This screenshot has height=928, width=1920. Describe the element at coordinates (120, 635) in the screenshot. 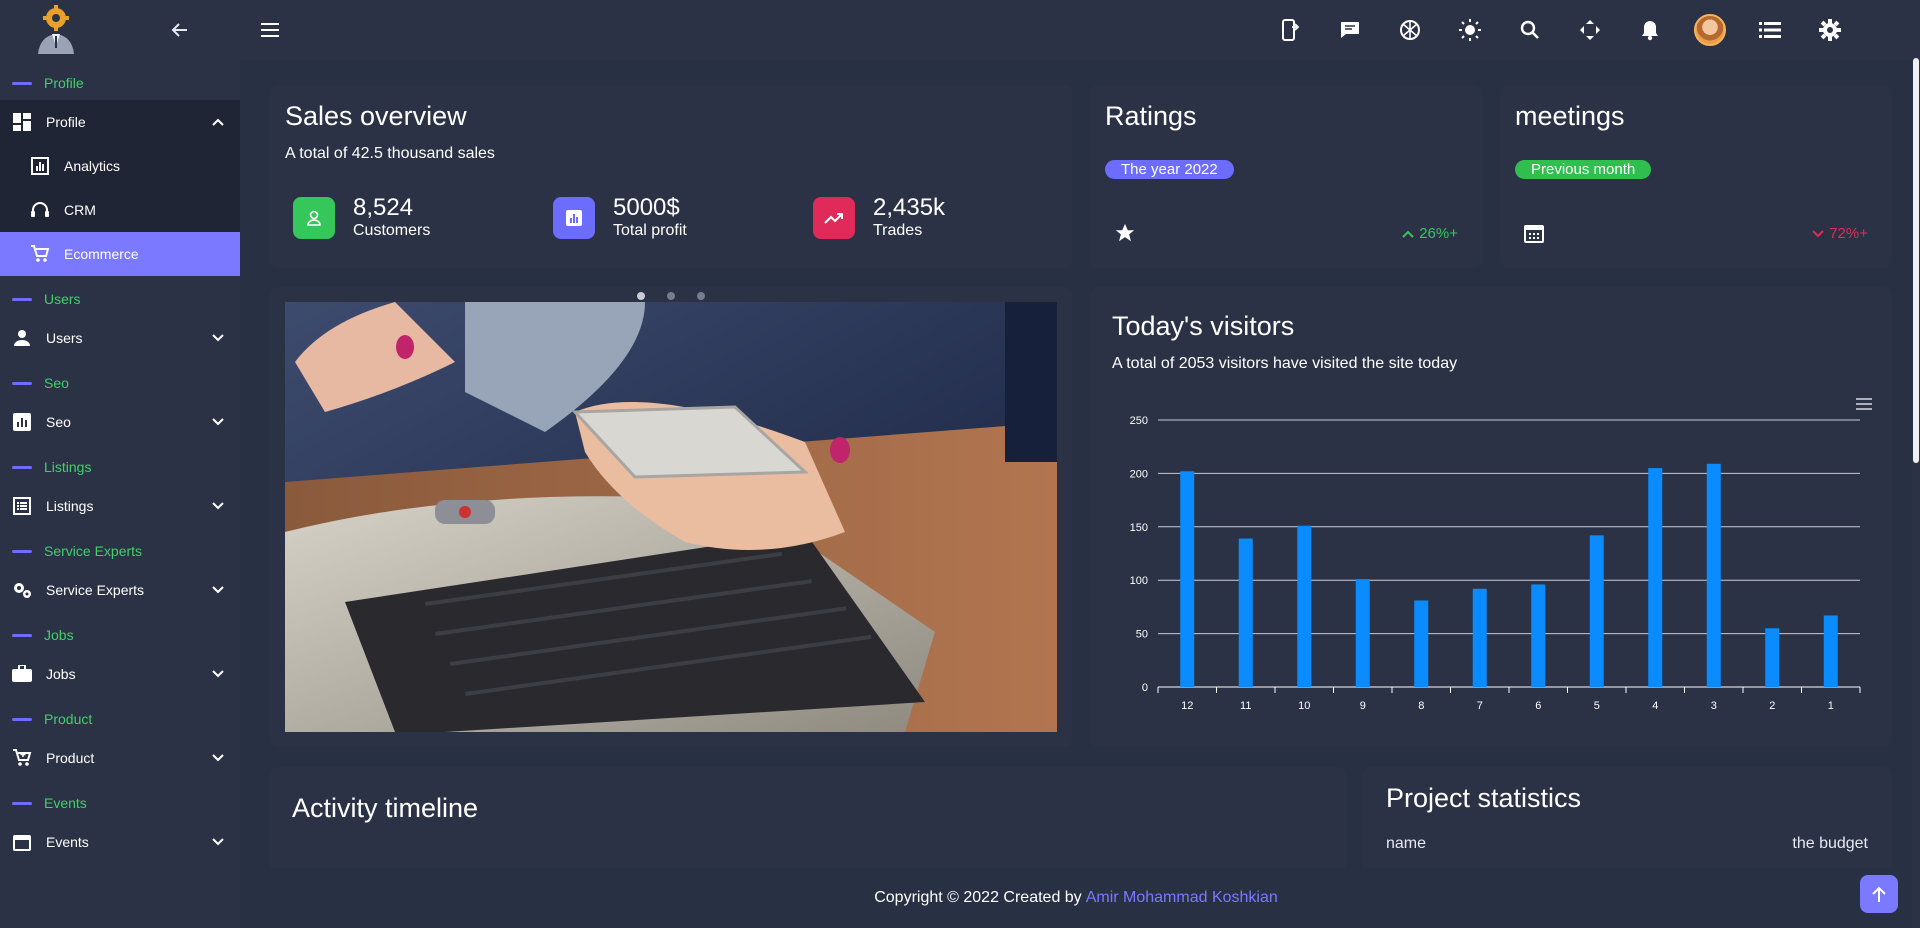

I see `section-jobs: Jobs` at that location.